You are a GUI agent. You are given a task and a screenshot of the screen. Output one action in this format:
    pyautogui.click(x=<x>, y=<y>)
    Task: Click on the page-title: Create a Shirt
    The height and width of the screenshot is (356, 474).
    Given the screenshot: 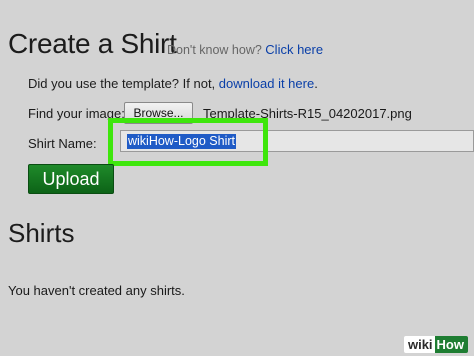 What is the action you would take?
    pyautogui.click(x=92, y=43)
    